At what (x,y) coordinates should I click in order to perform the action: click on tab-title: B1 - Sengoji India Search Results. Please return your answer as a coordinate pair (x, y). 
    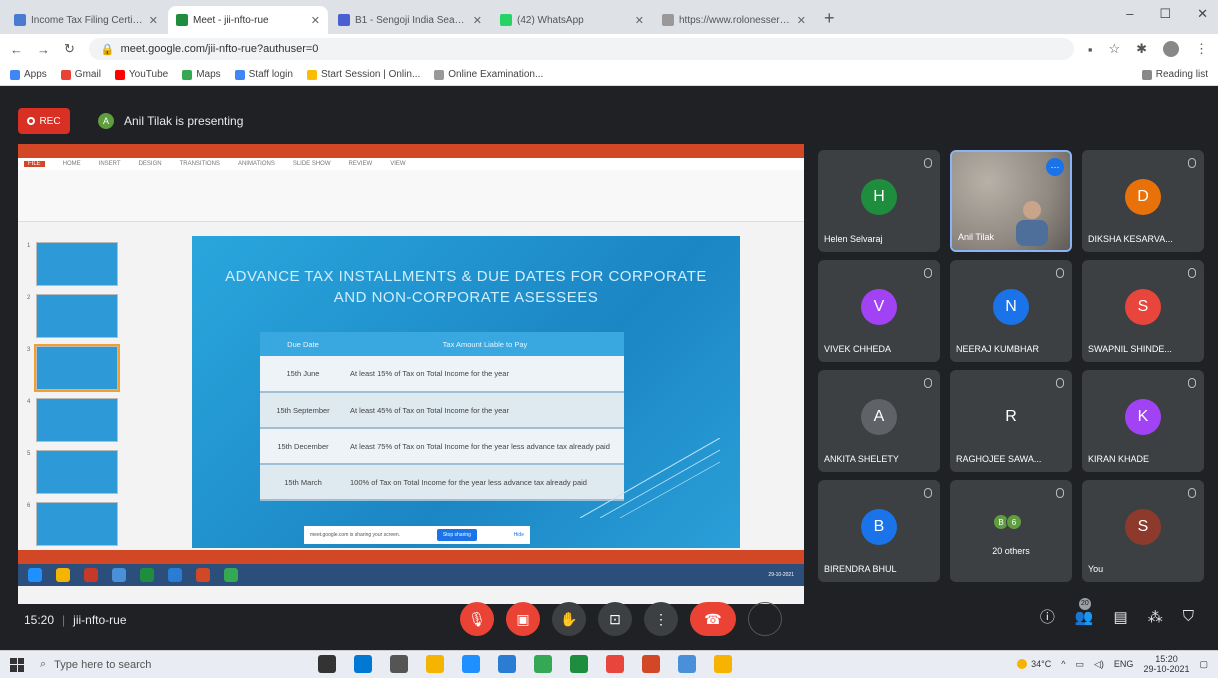
    Looking at the image, I should click on (411, 20).